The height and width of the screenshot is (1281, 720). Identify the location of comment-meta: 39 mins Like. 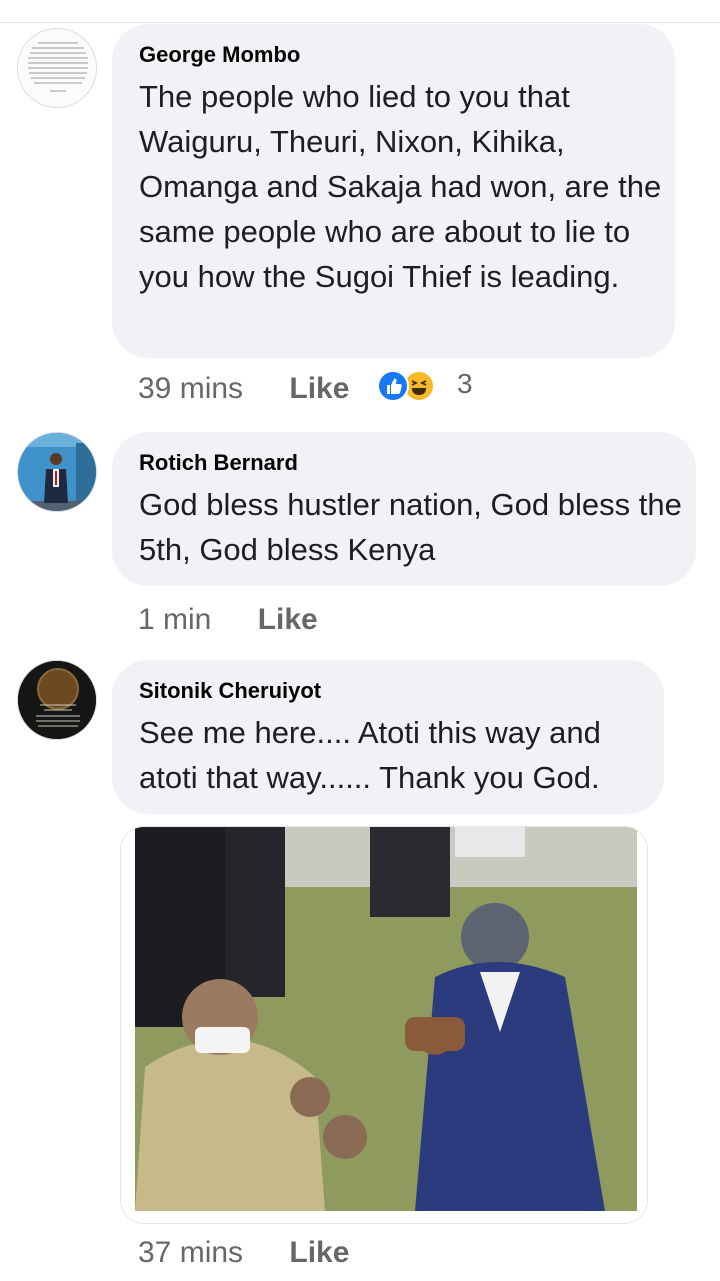
(243, 389).